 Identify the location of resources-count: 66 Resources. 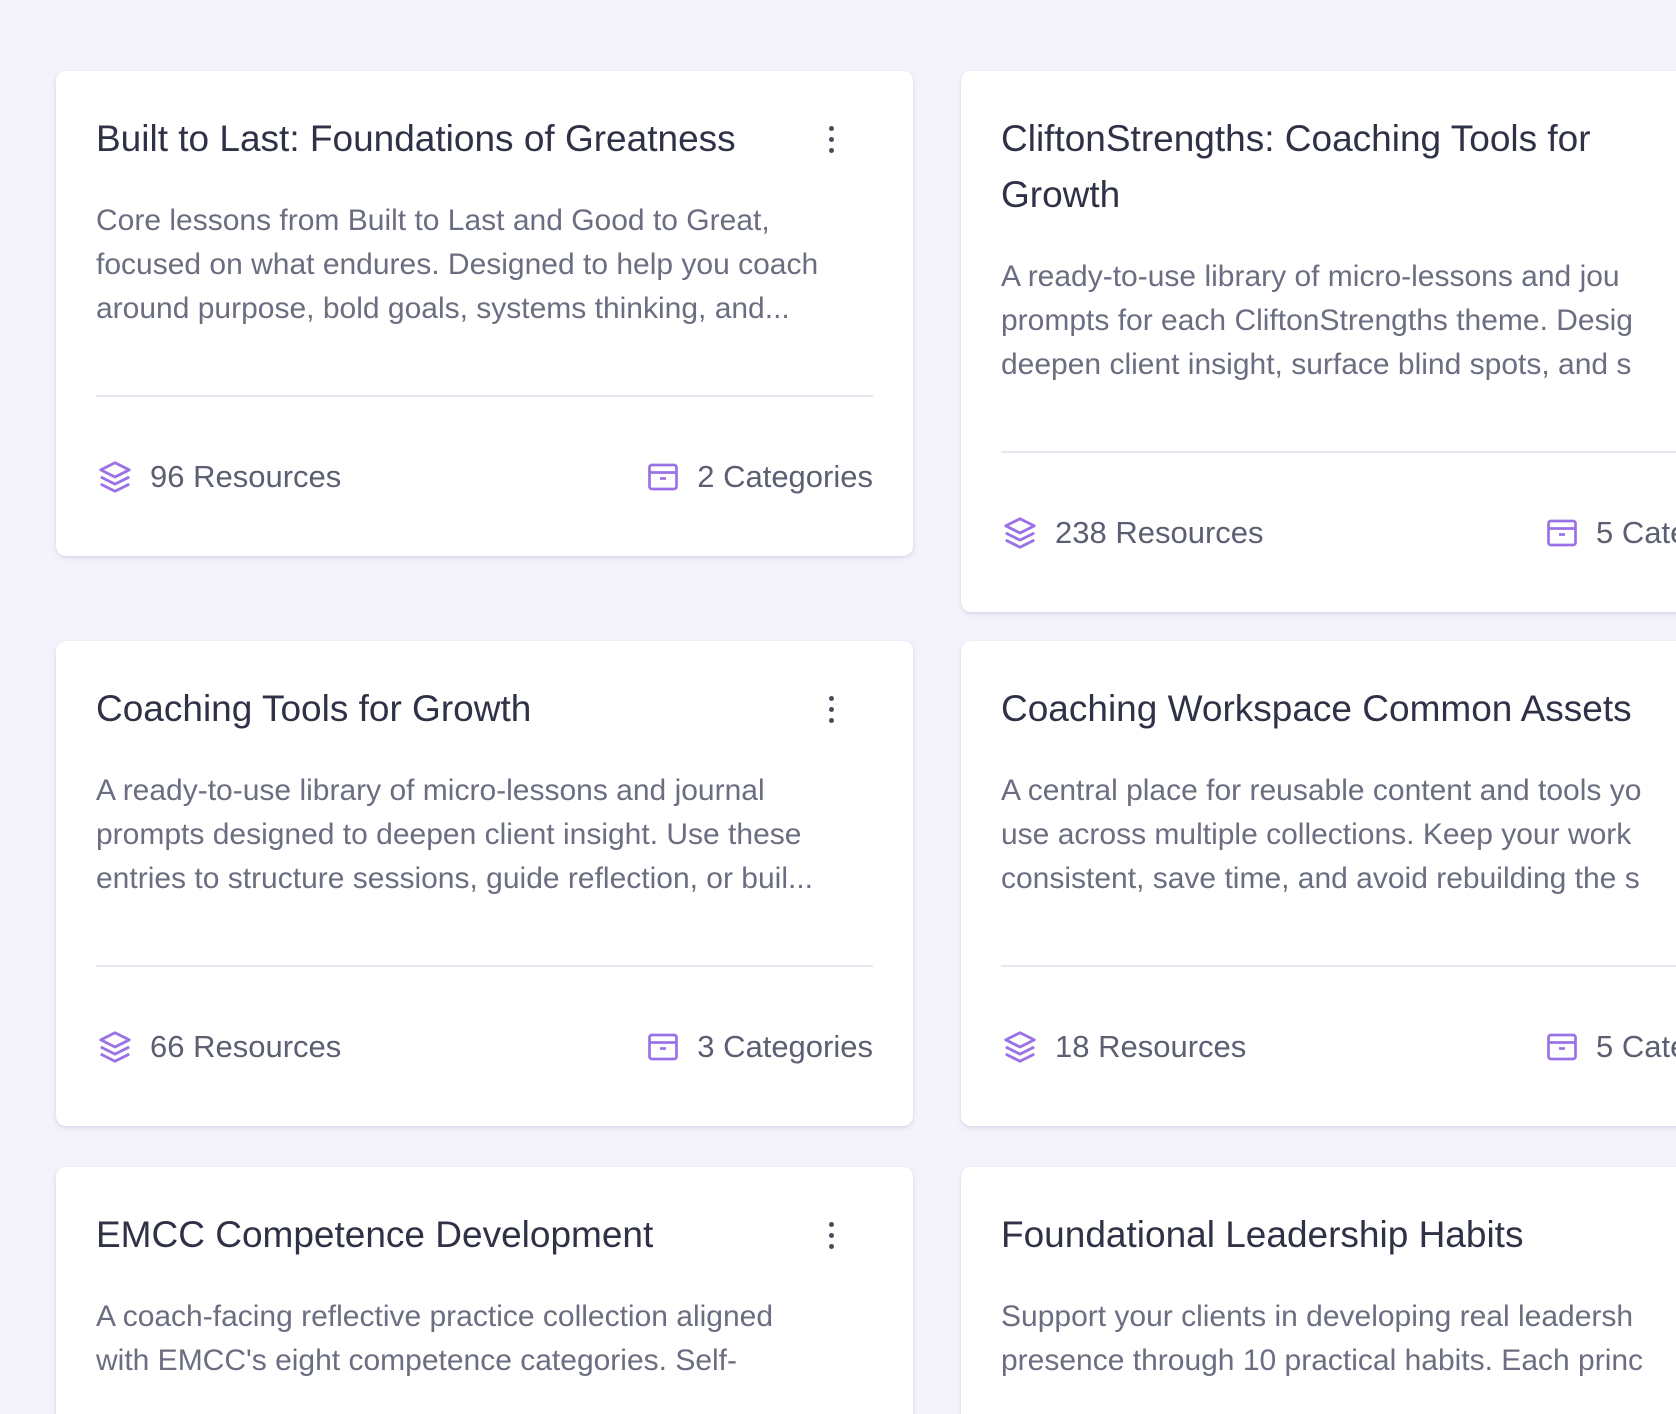
(218, 1047).